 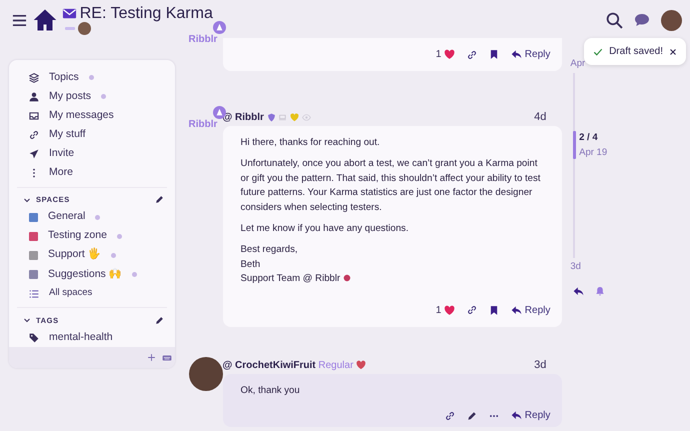 What do you see at coordinates (92, 236) in the screenshot?
I see `sidebar-item: Testing zone` at bounding box center [92, 236].